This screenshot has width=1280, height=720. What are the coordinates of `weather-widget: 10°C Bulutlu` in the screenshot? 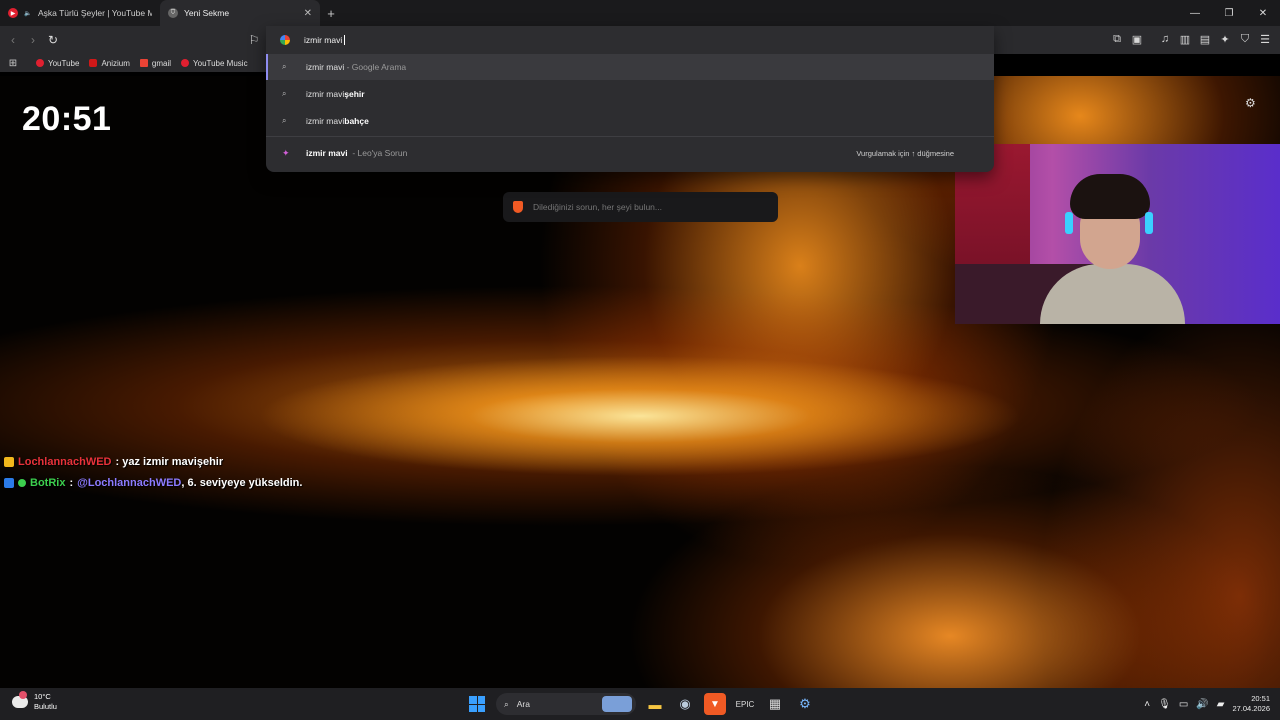 It's located at (34, 701).